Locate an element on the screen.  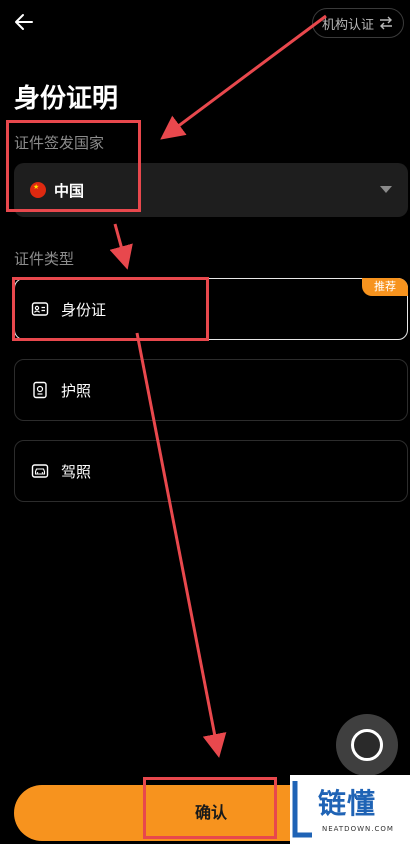
china-flag-icon: ★ is located at coordinates (38, 190).